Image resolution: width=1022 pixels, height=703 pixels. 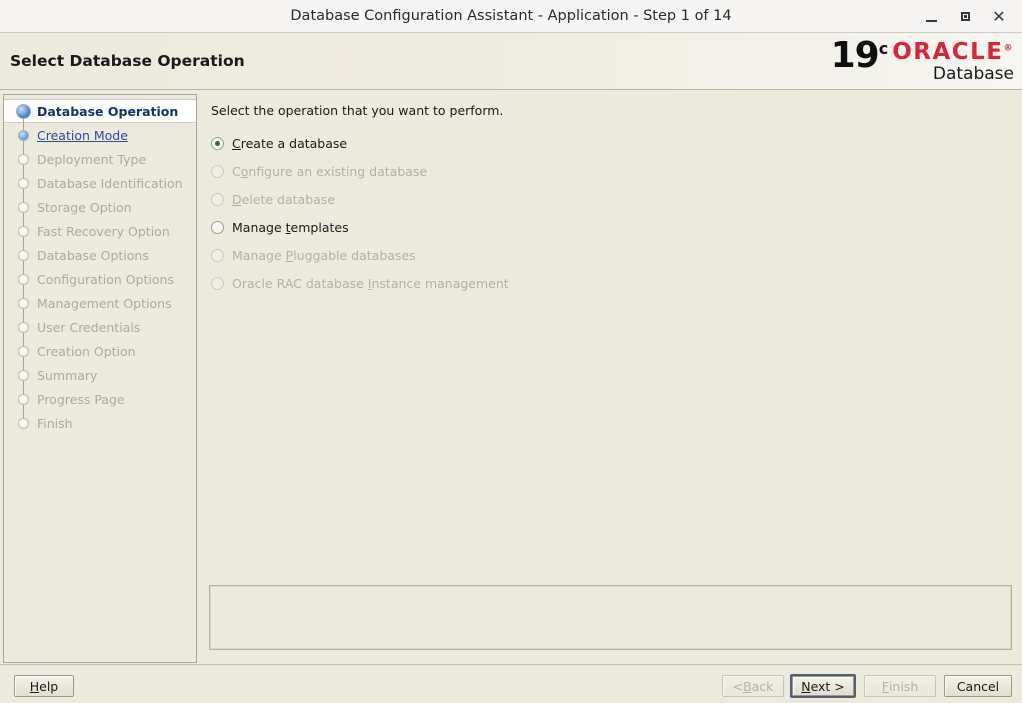 I want to click on sidebar-item-storage-option: Storage Option, so click(x=100, y=207).